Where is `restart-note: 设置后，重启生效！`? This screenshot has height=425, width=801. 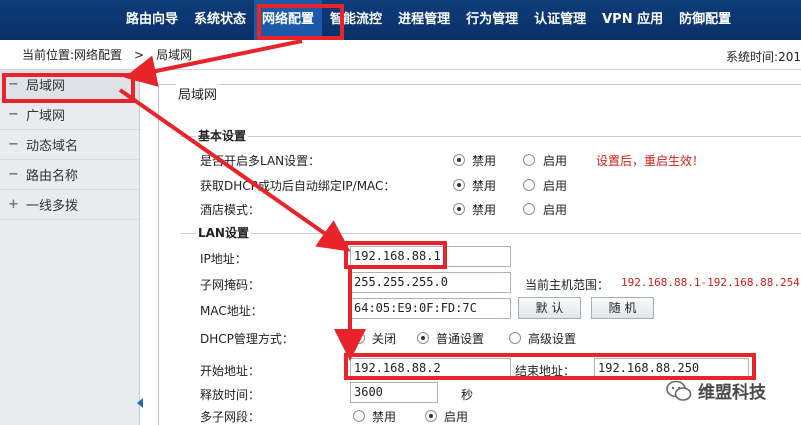 restart-note: 设置后，重启生效！ is located at coordinates (650, 161).